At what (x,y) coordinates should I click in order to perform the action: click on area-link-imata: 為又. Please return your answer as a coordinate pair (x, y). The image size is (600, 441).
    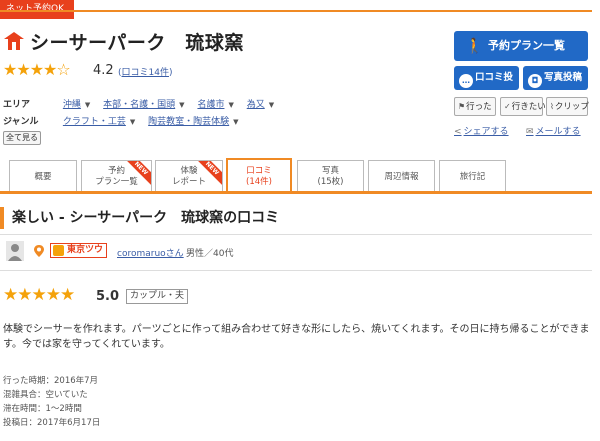
    Looking at the image, I should click on (256, 105).